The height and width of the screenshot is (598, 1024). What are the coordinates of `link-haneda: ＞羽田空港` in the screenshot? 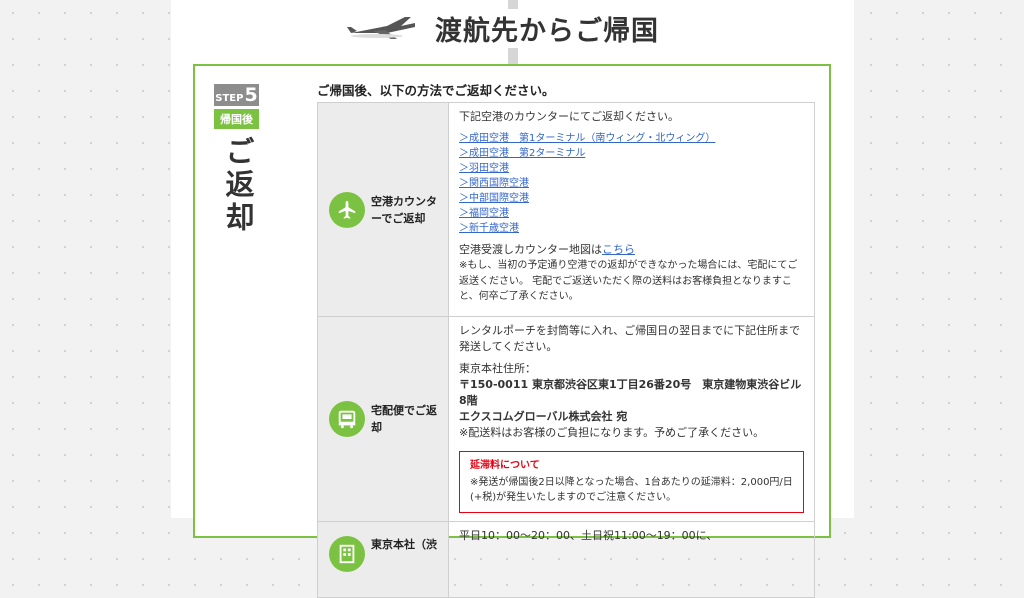 It's located at (631, 168).